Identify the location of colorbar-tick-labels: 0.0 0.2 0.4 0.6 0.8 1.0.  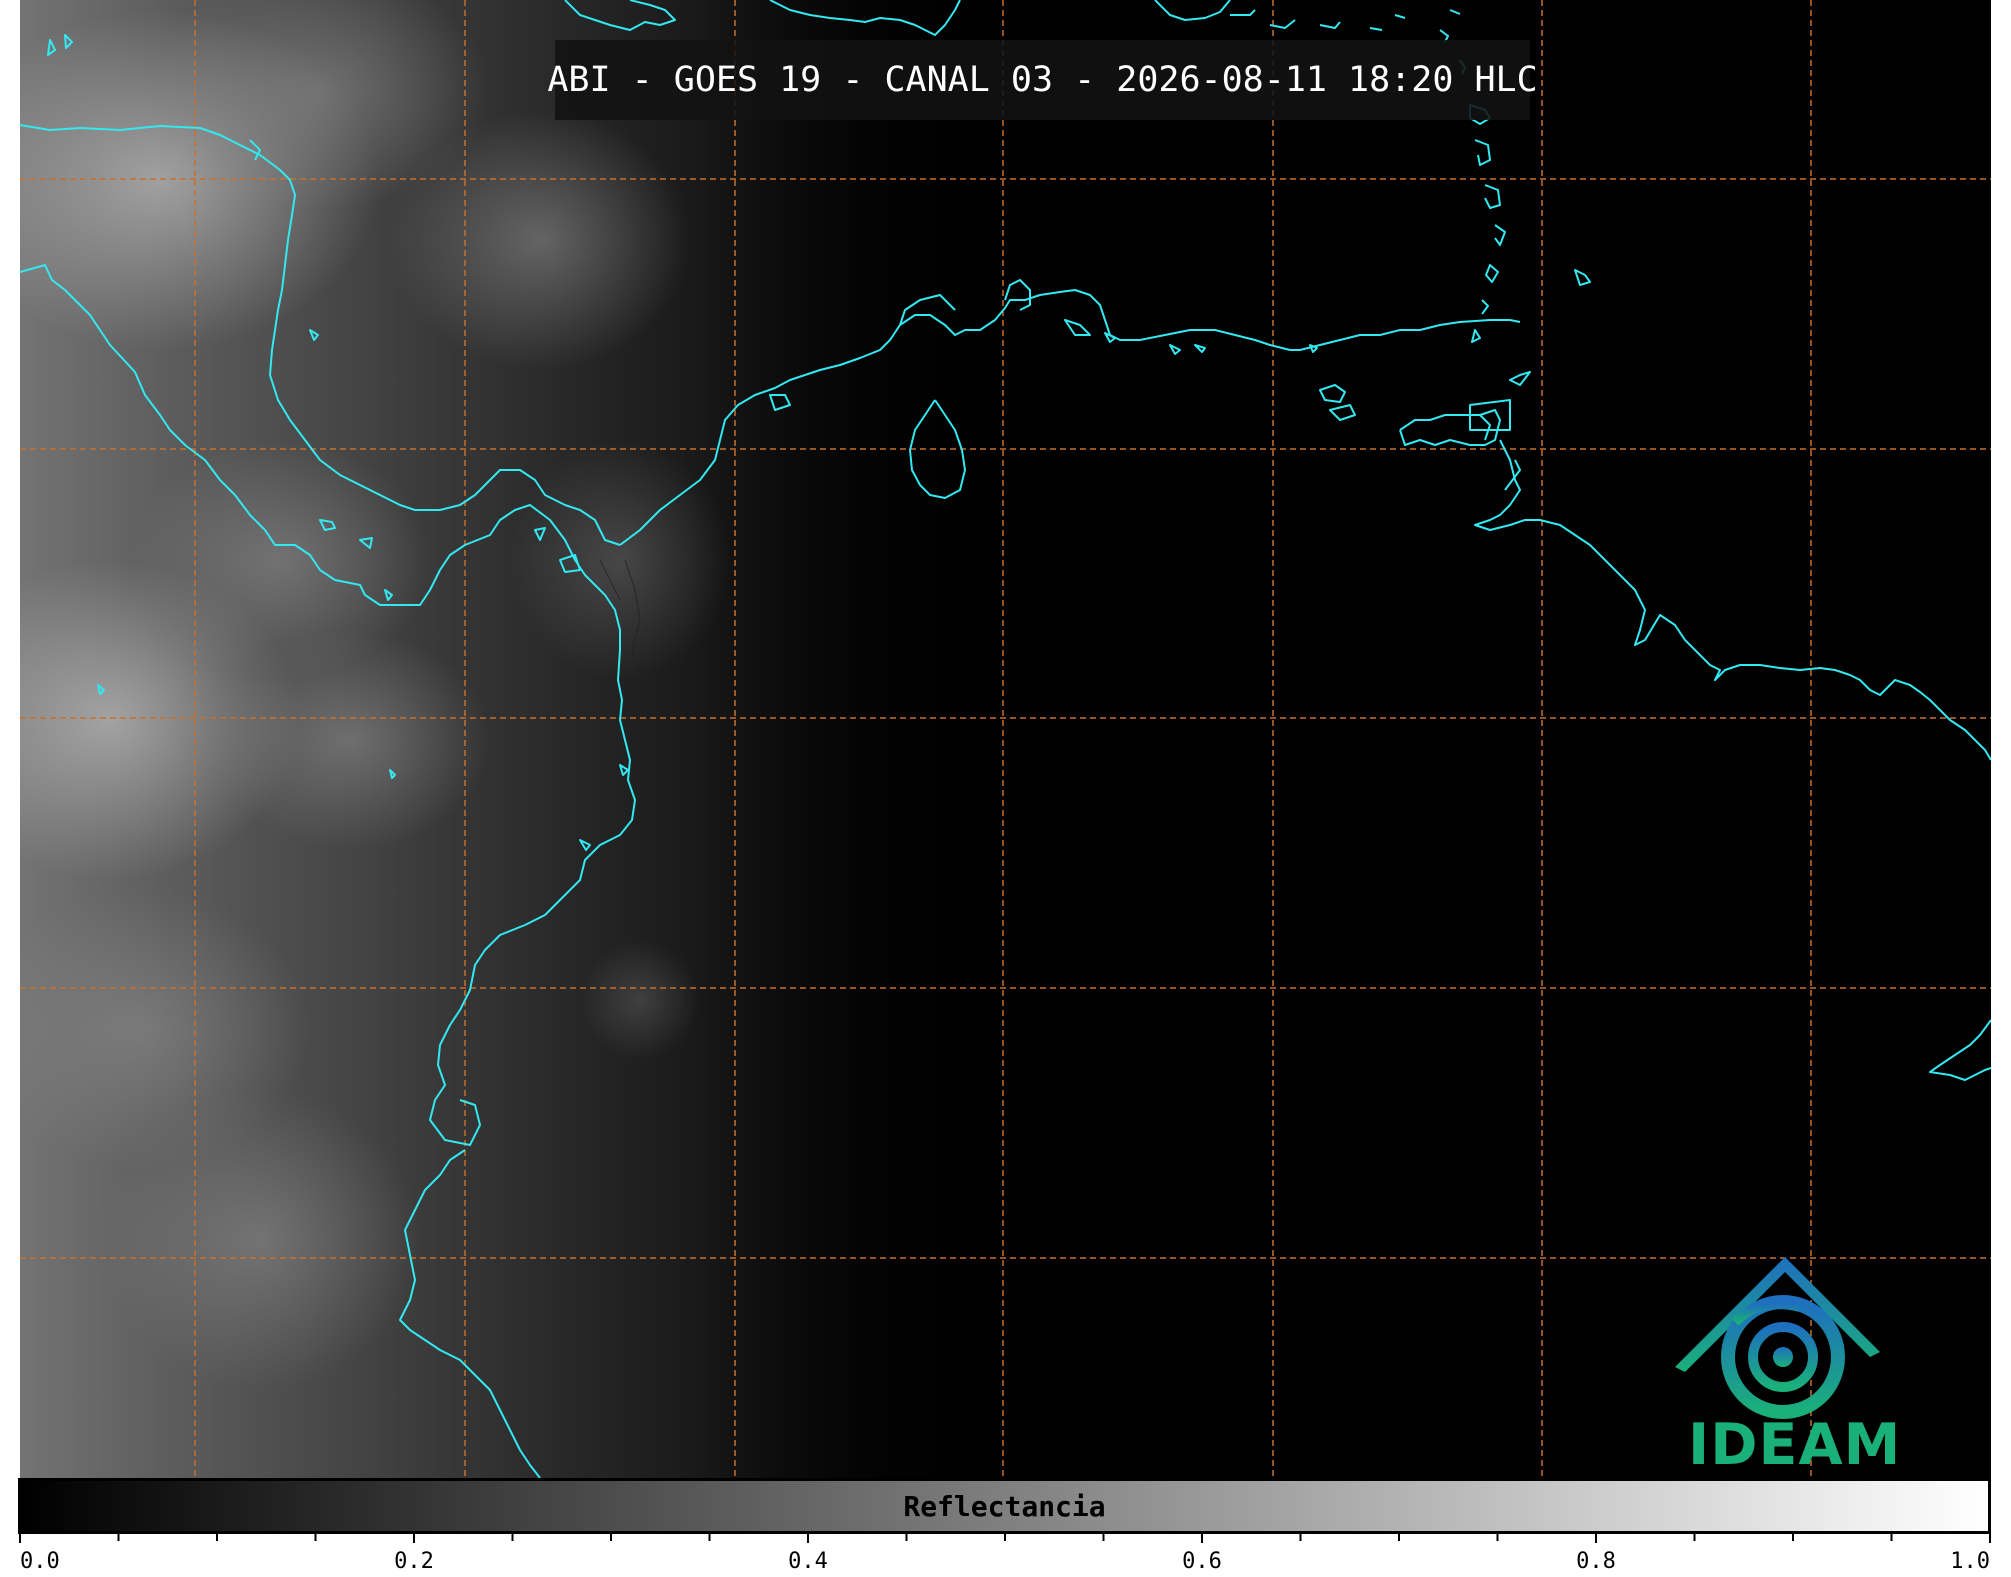
(1005, 1561).